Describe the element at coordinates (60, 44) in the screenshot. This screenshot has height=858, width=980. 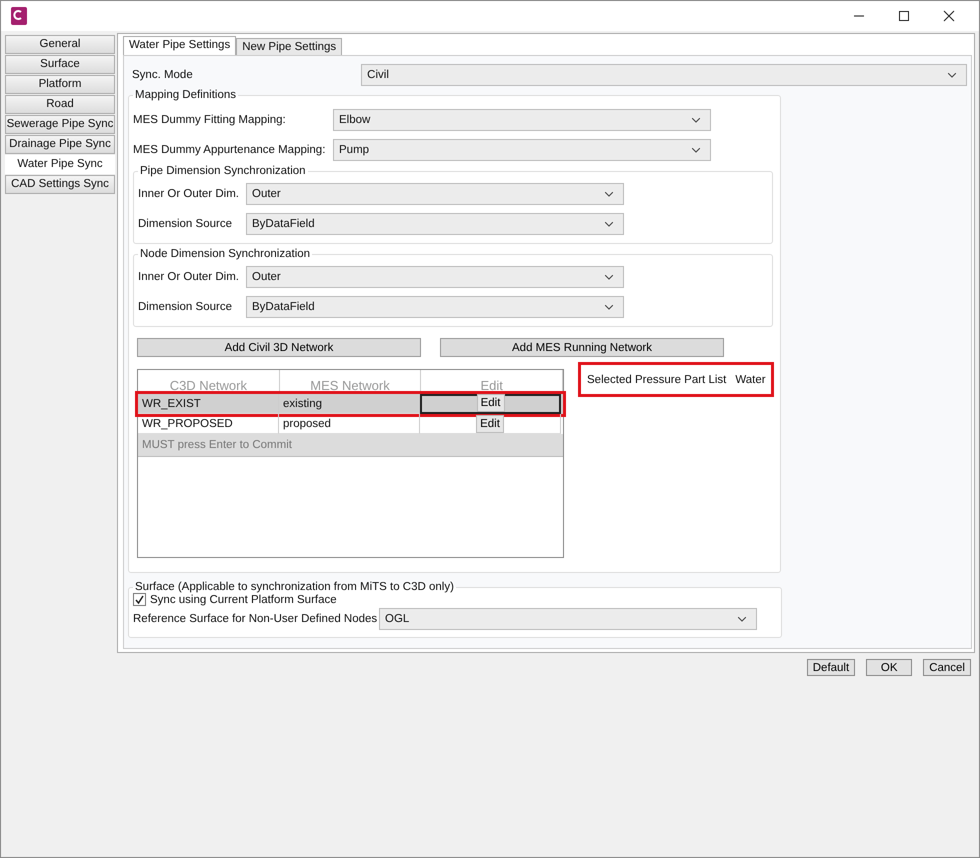
I see `sidebar-tab: General` at that location.